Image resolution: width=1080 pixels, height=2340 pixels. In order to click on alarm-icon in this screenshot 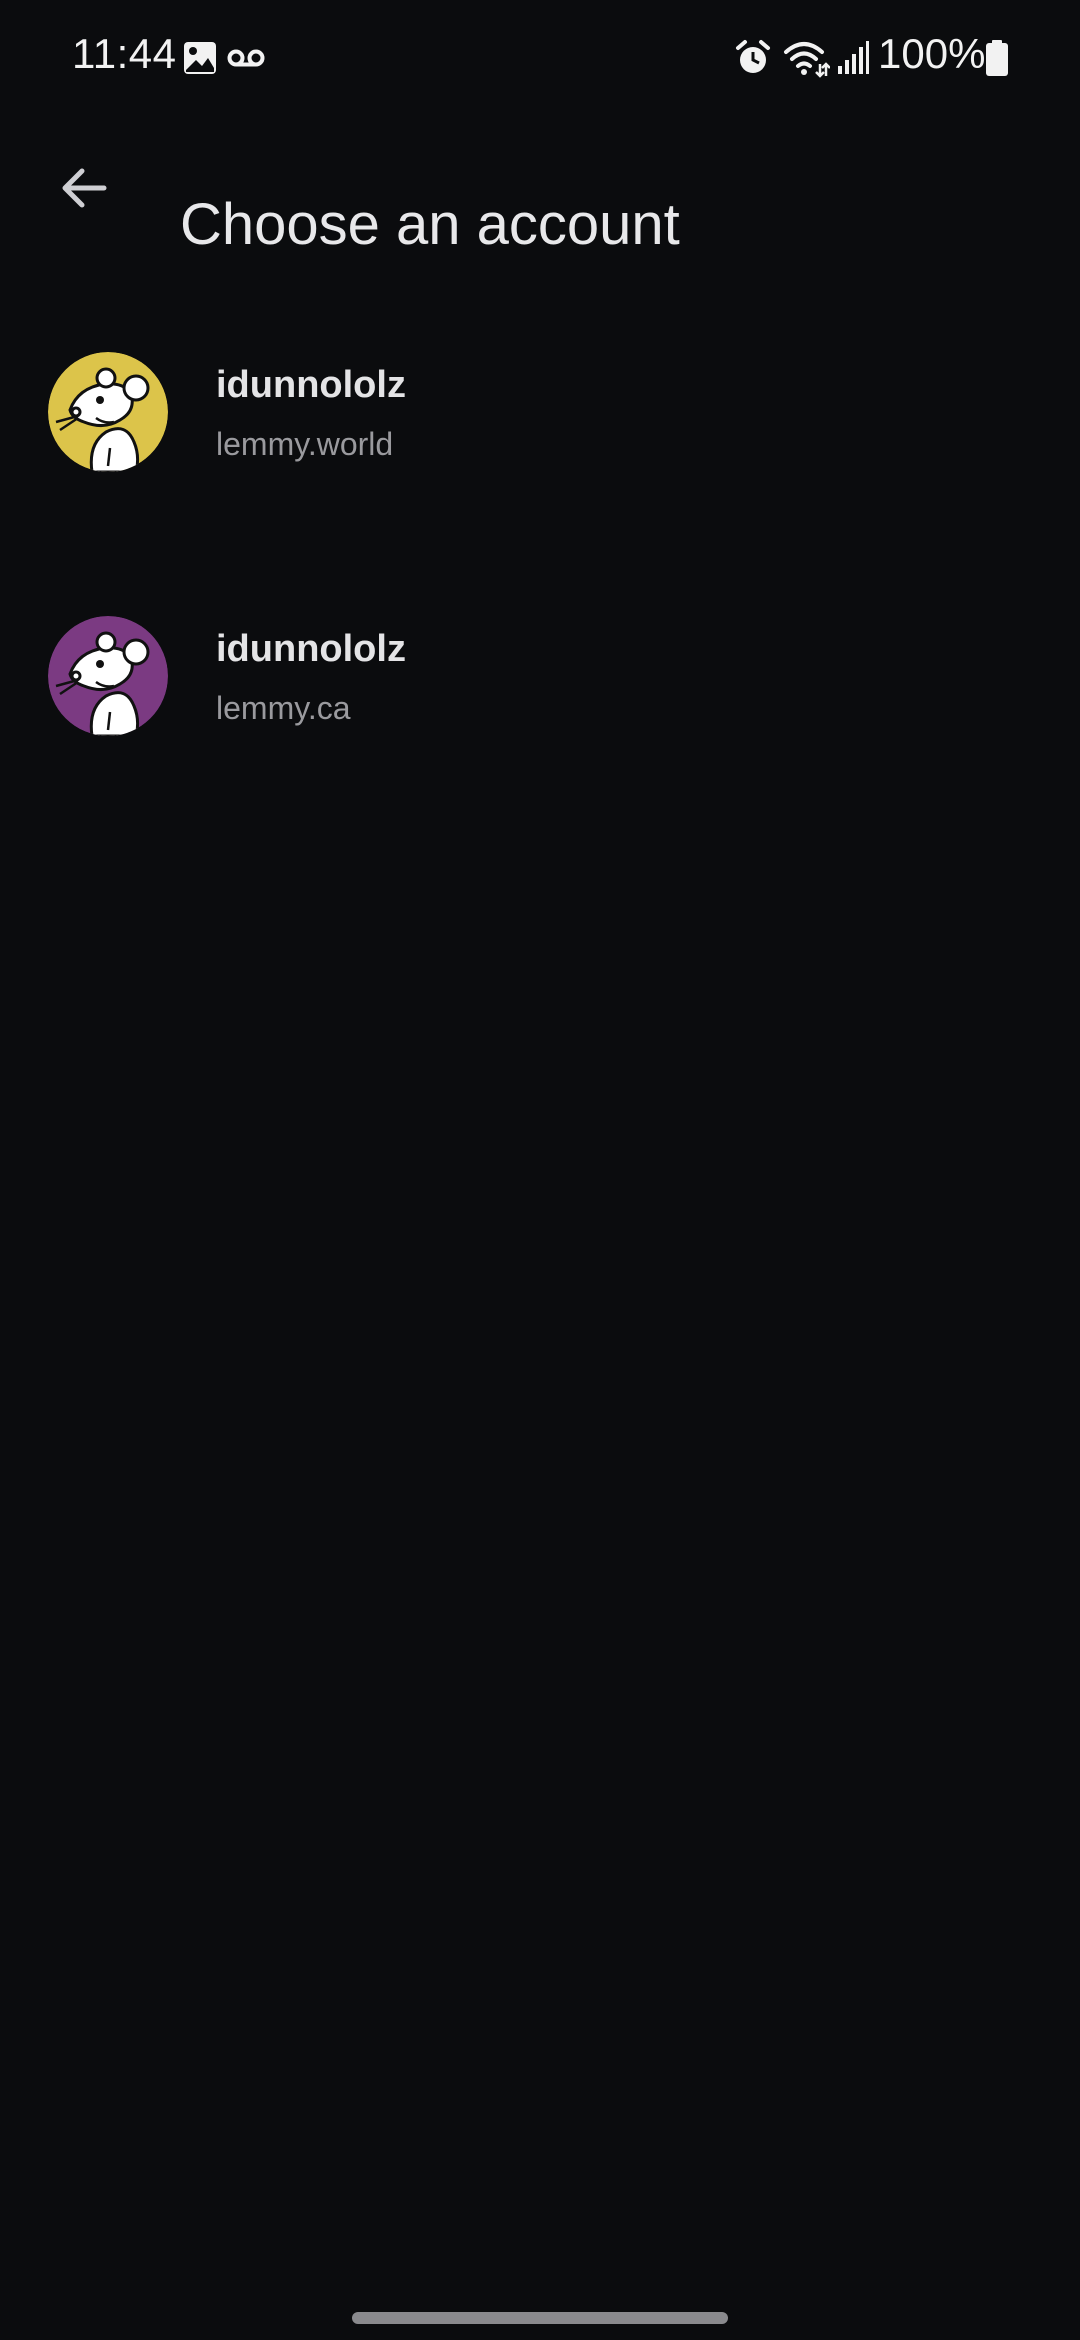, I will do `click(753, 58)`.